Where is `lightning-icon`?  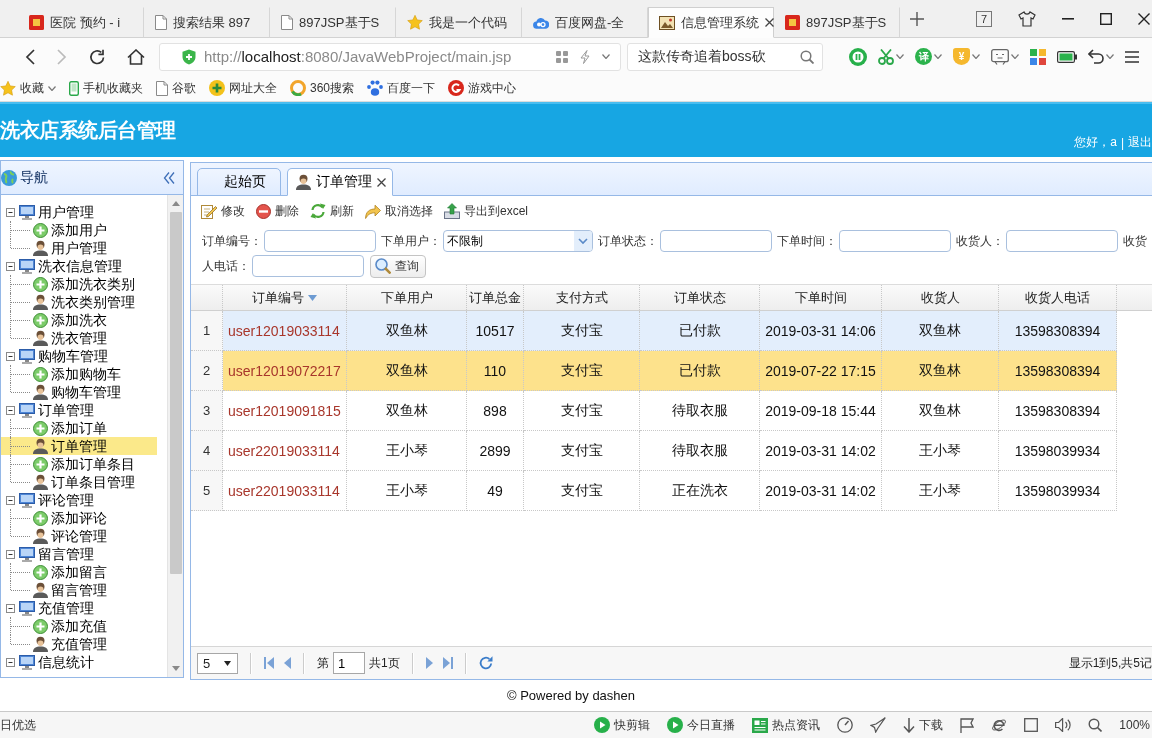 lightning-icon is located at coordinates (585, 56).